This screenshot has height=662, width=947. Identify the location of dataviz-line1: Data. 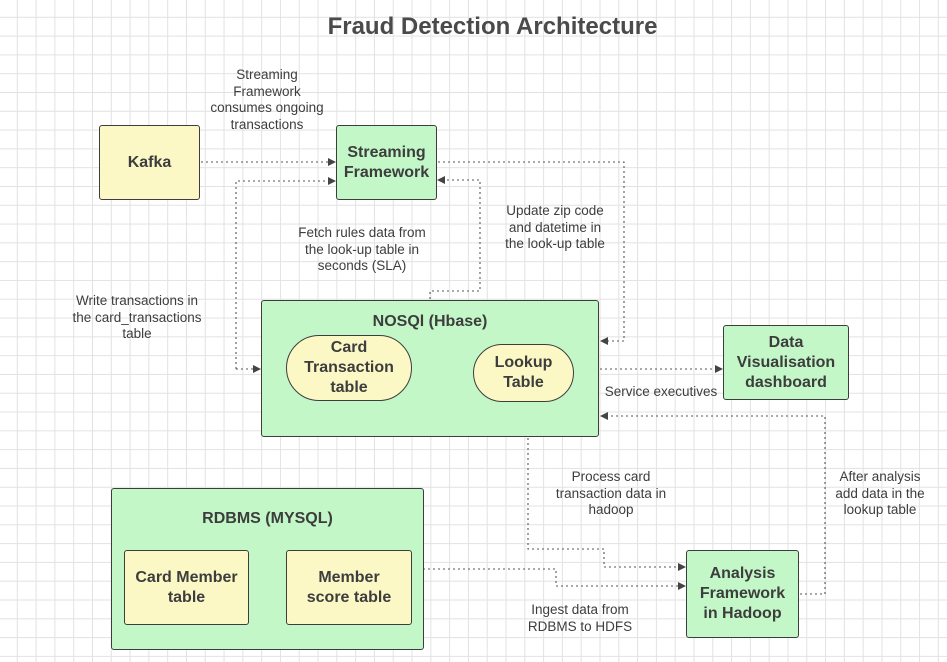
(786, 342).